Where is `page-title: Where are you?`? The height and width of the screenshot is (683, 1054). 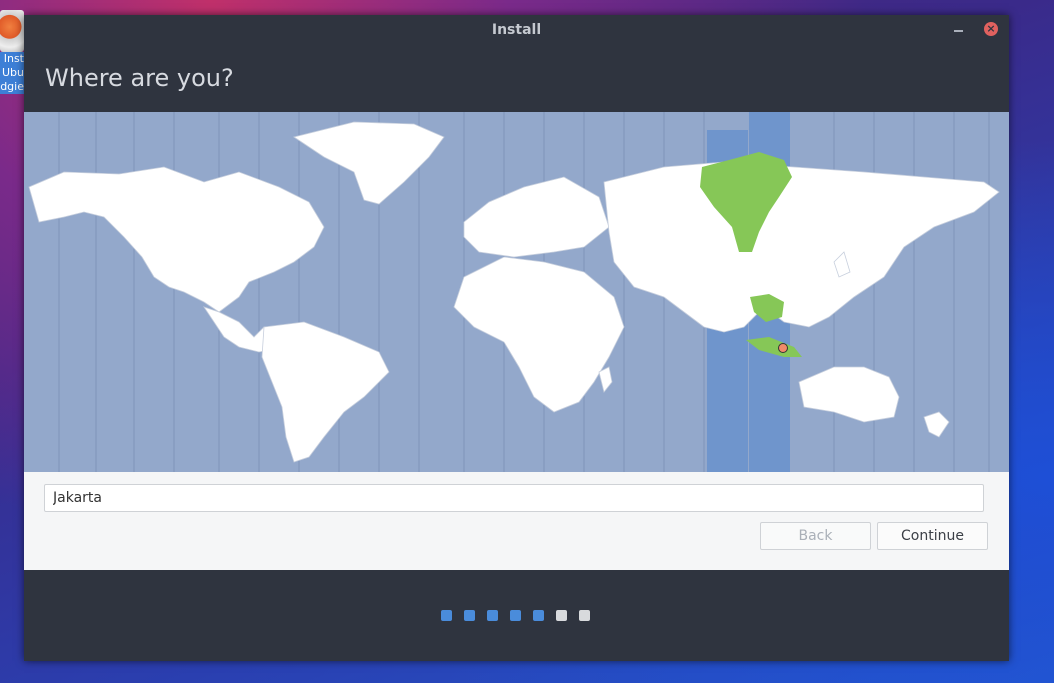 page-title: Where are you? is located at coordinates (139, 78).